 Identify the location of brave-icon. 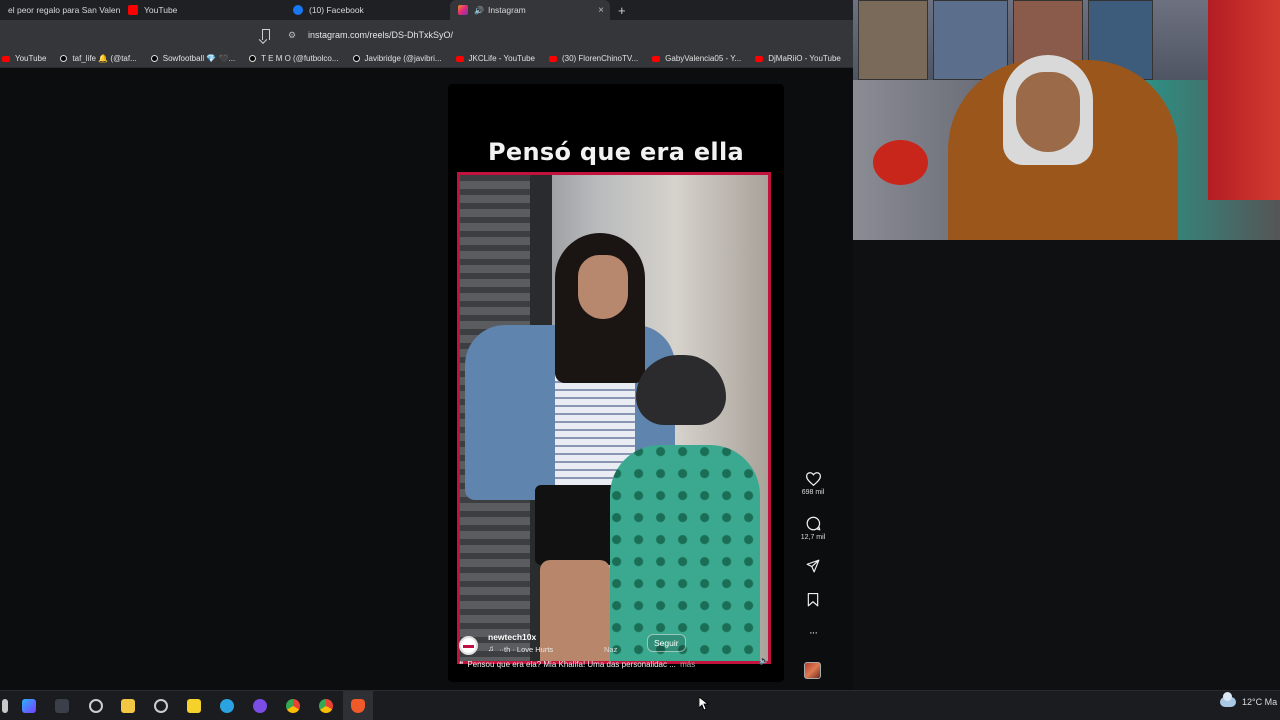
(358, 706).